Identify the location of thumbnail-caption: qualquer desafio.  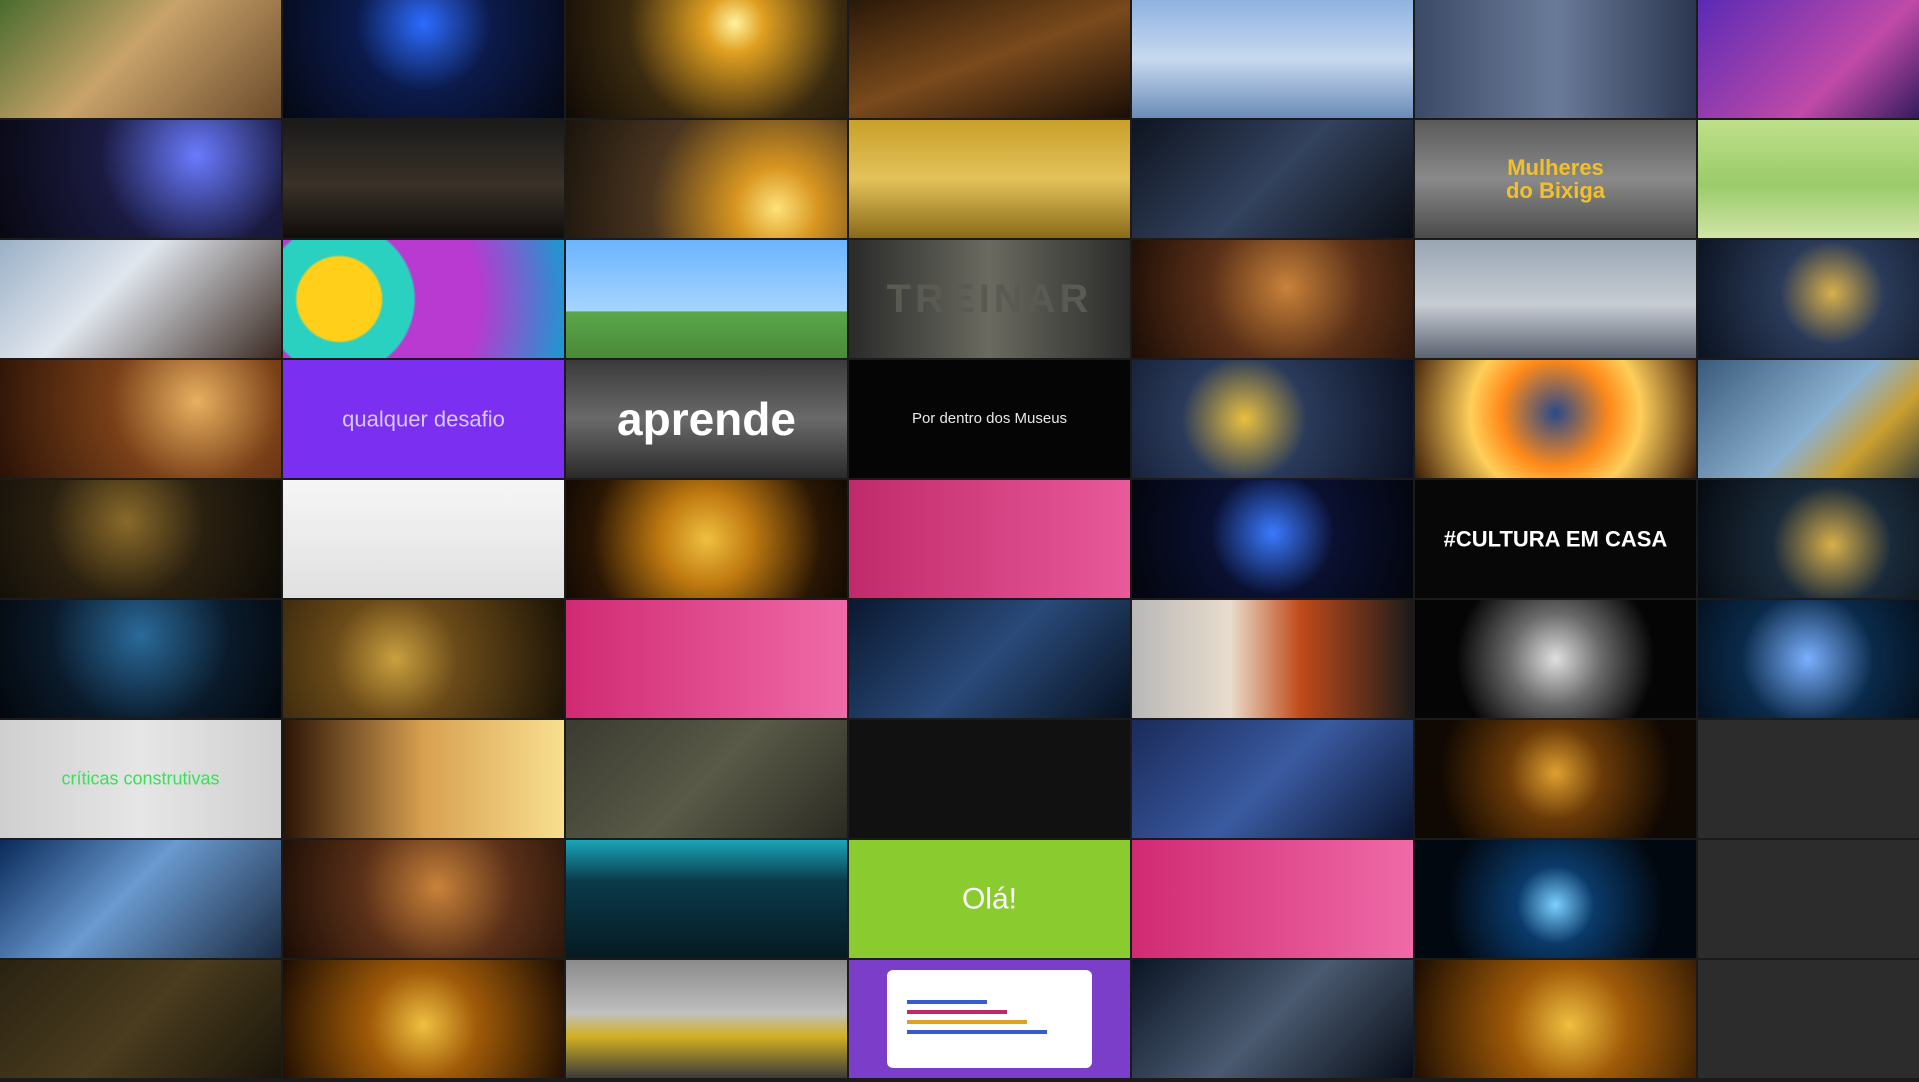
(423, 419).